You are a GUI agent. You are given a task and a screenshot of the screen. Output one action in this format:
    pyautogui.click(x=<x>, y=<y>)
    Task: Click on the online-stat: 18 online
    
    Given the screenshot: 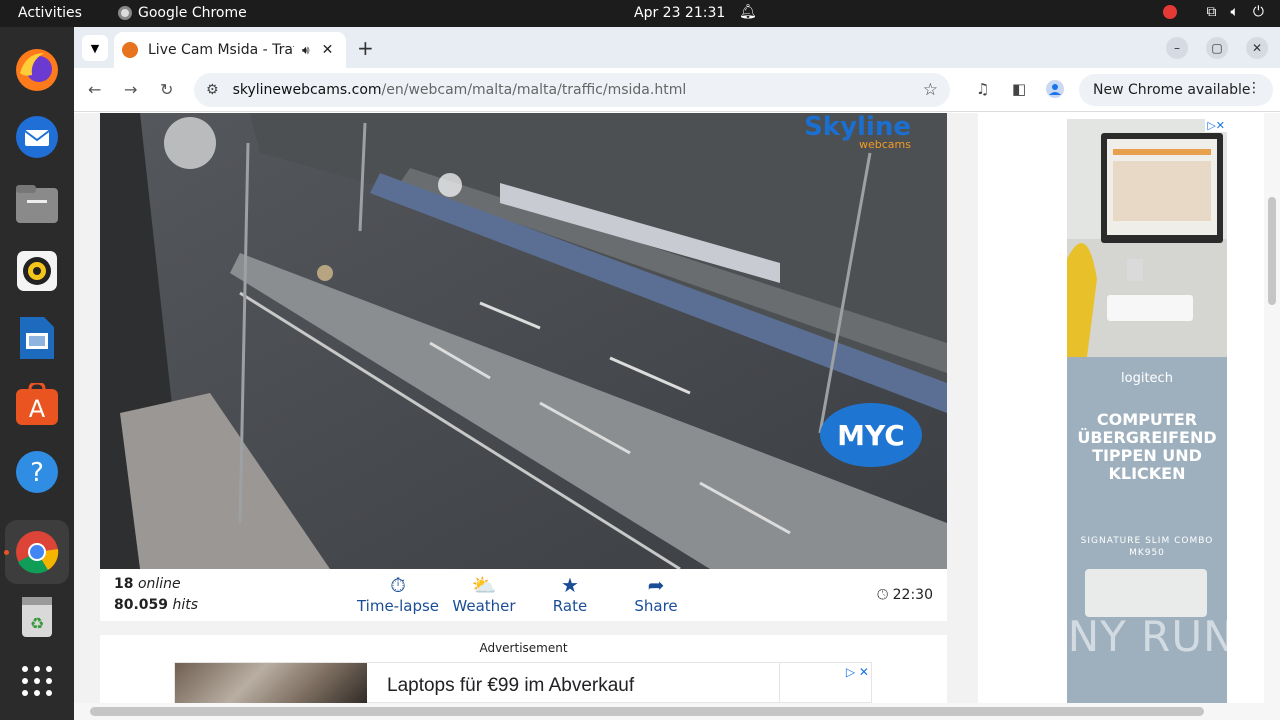 What is the action you would take?
    pyautogui.click(x=147, y=584)
    